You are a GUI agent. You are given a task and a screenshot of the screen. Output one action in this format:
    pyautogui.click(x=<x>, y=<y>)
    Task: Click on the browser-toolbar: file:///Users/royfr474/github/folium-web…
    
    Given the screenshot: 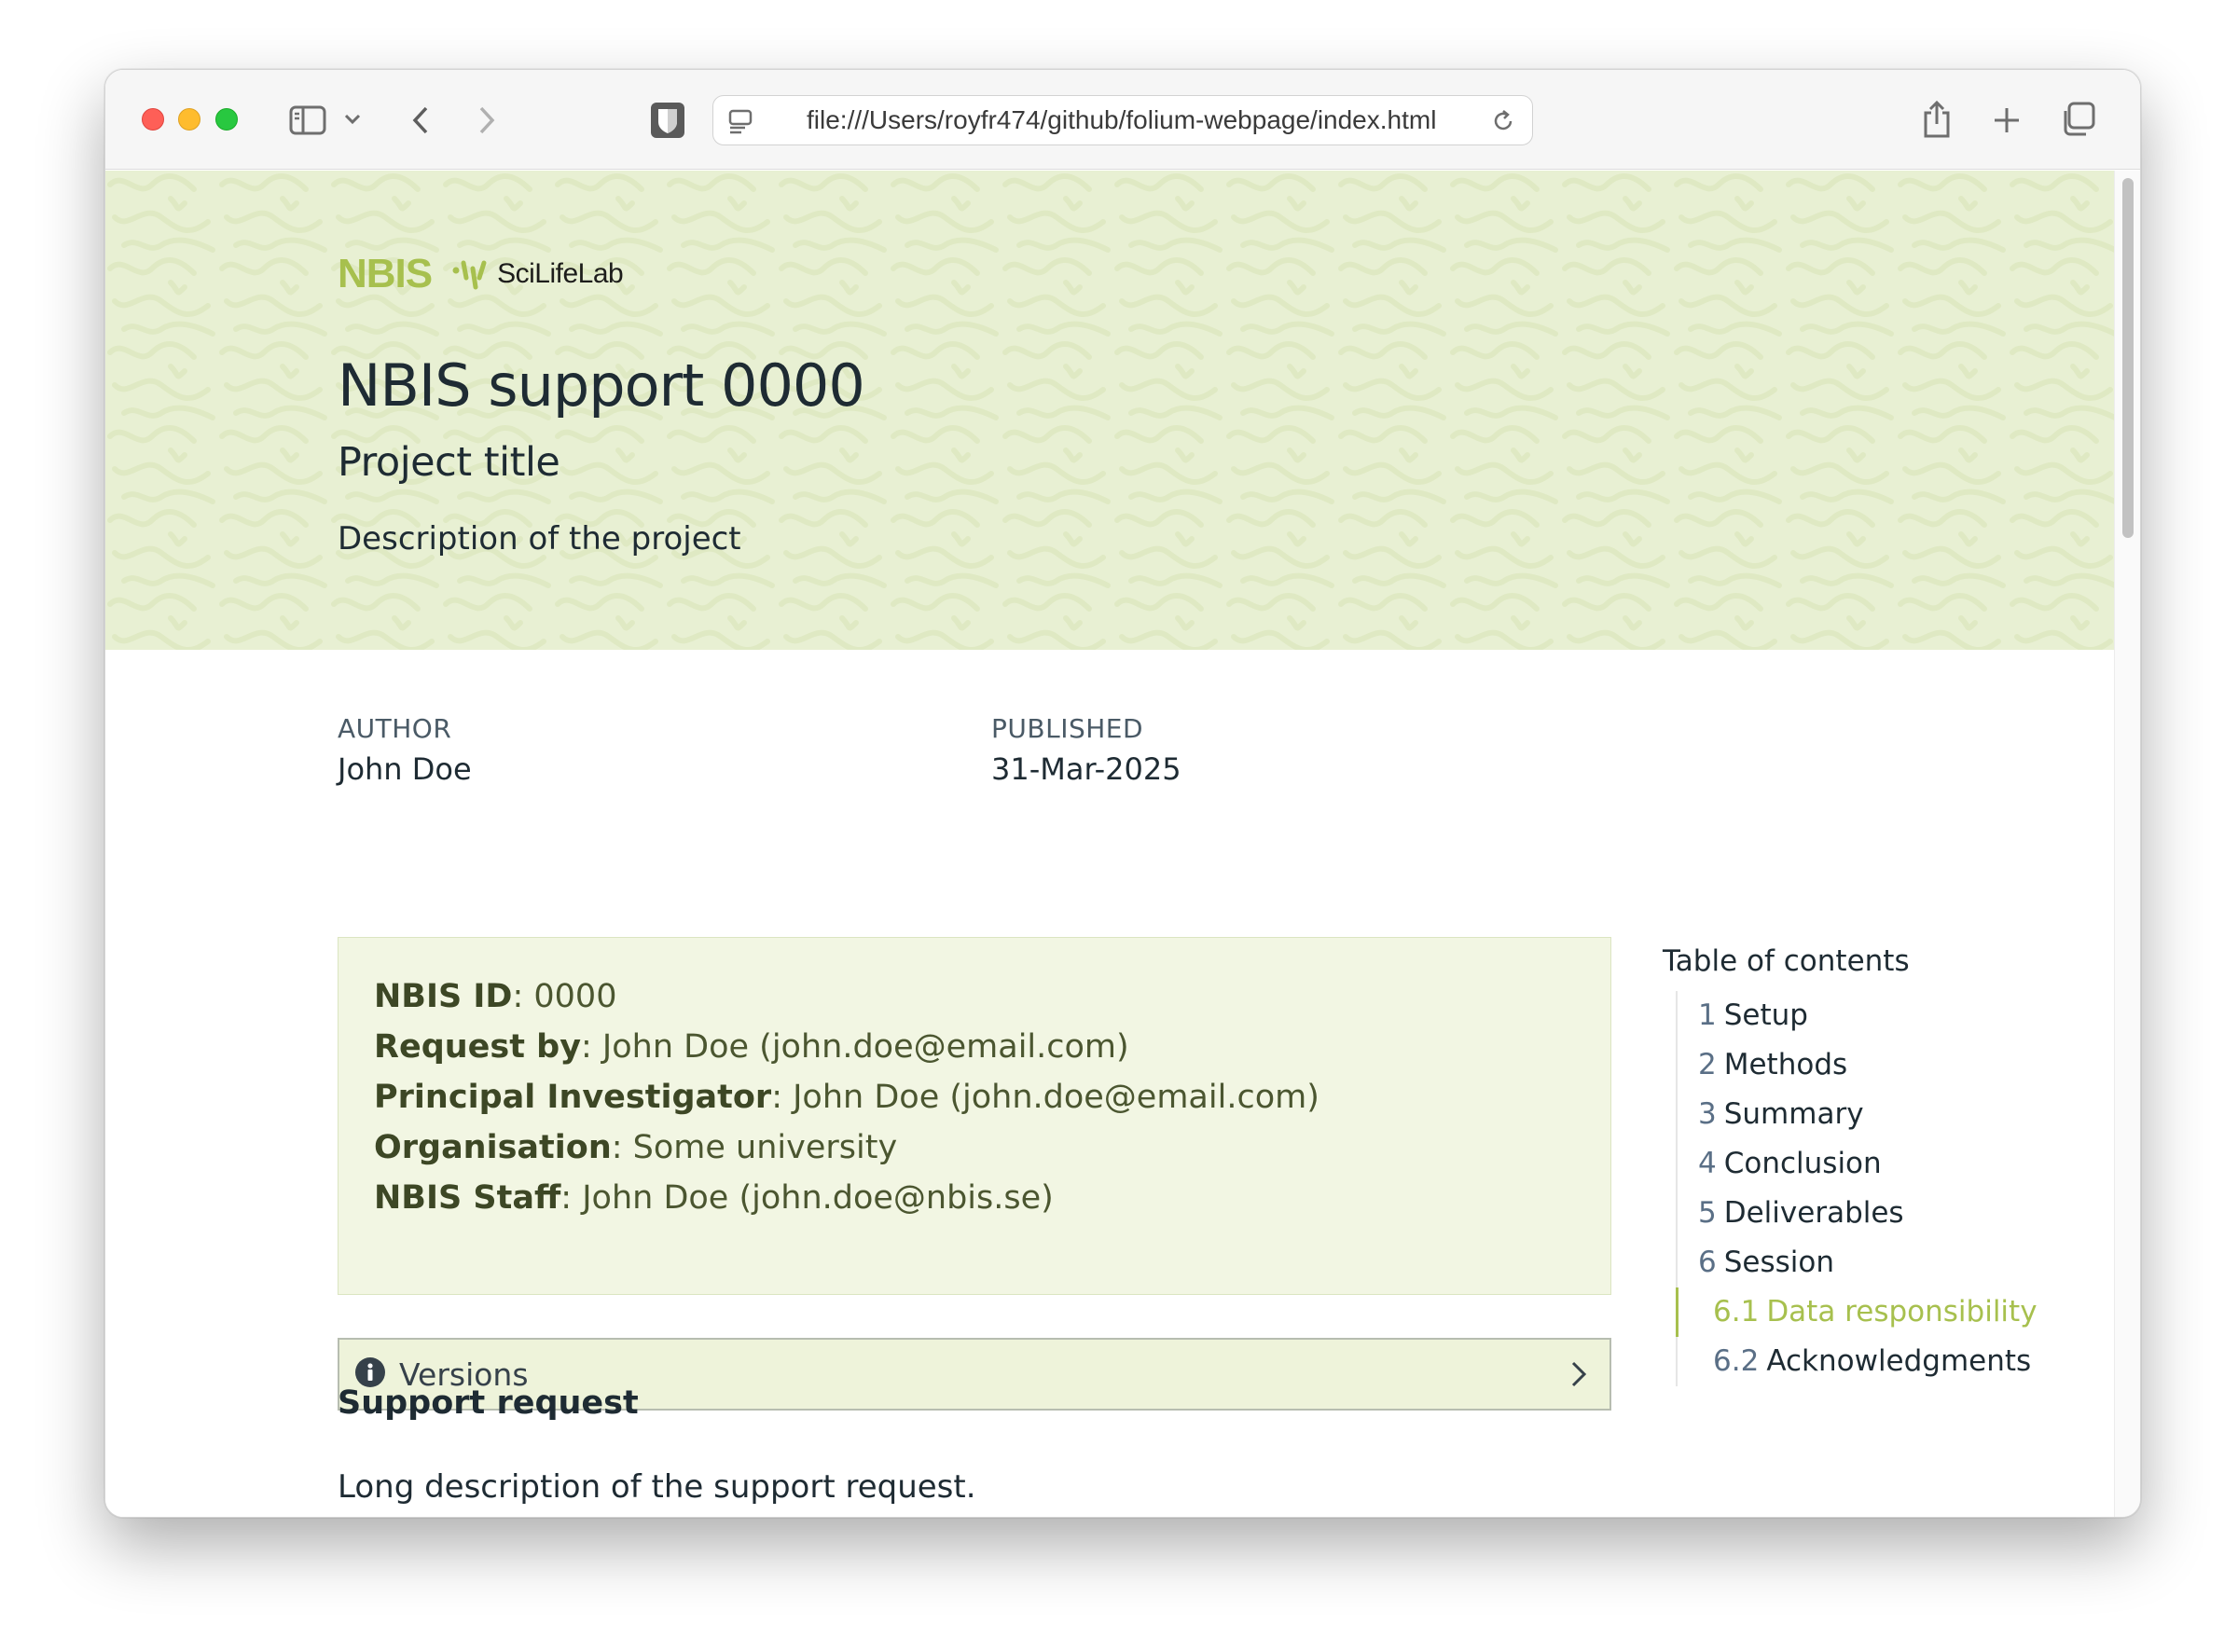 What is the action you would take?
    pyautogui.click(x=1123, y=120)
    